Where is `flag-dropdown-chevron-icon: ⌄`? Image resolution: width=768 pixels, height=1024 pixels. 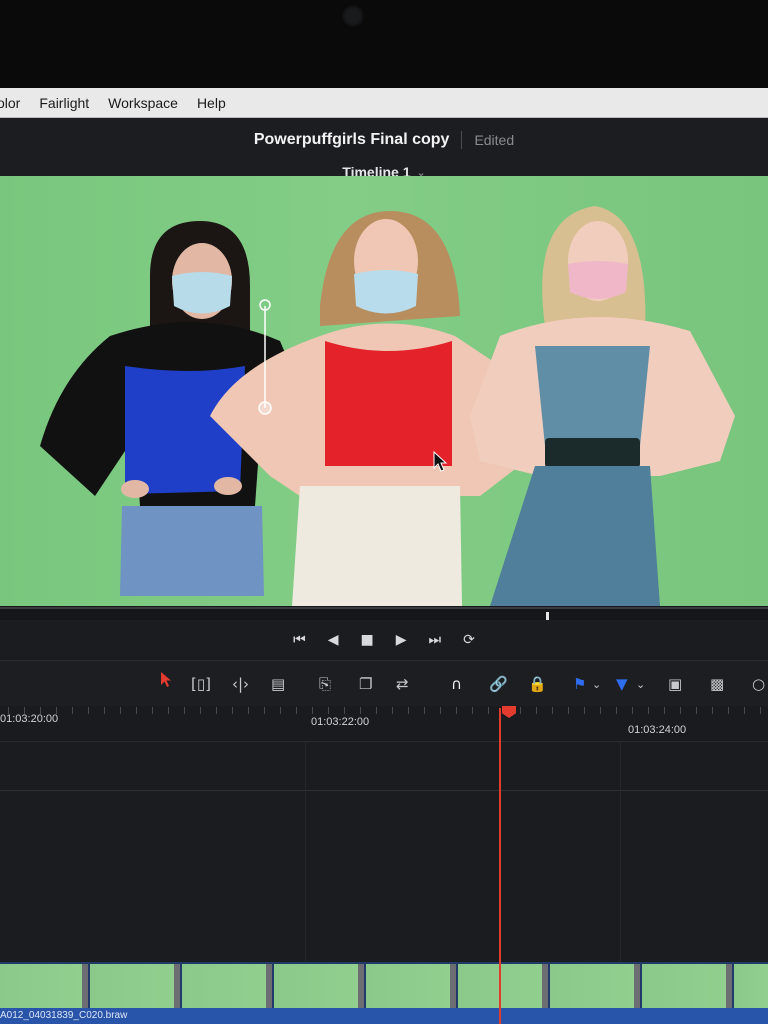 flag-dropdown-chevron-icon: ⌄ is located at coordinates (596, 684).